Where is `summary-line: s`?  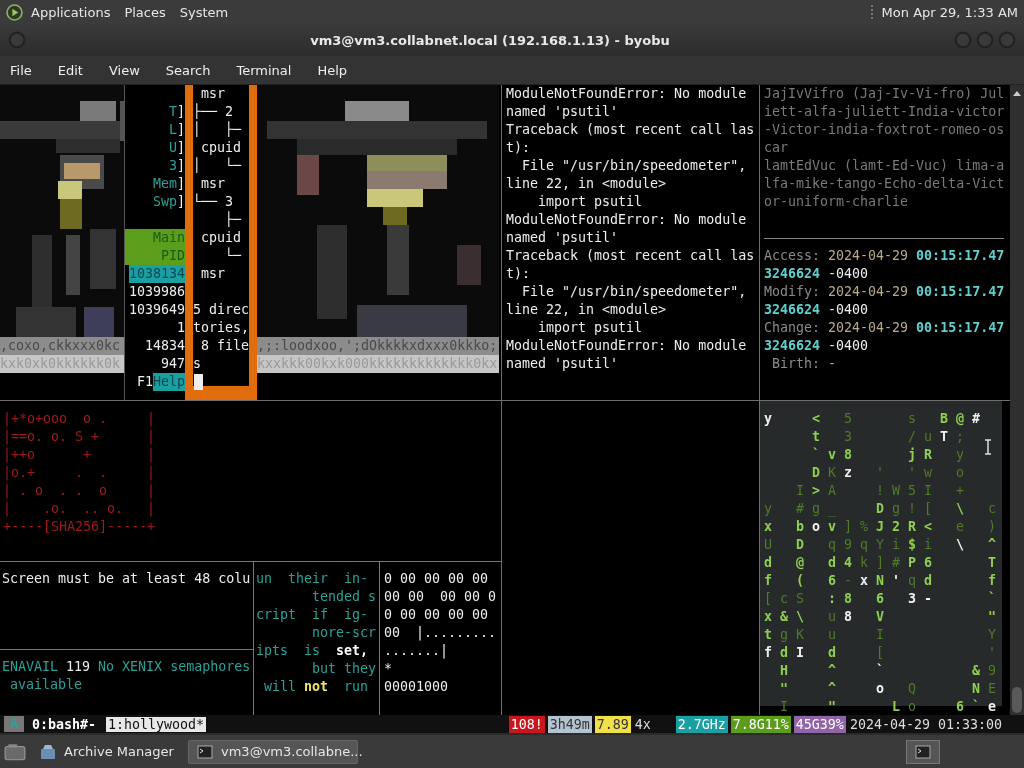
summary-line: s is located at coordinates (197, 364).